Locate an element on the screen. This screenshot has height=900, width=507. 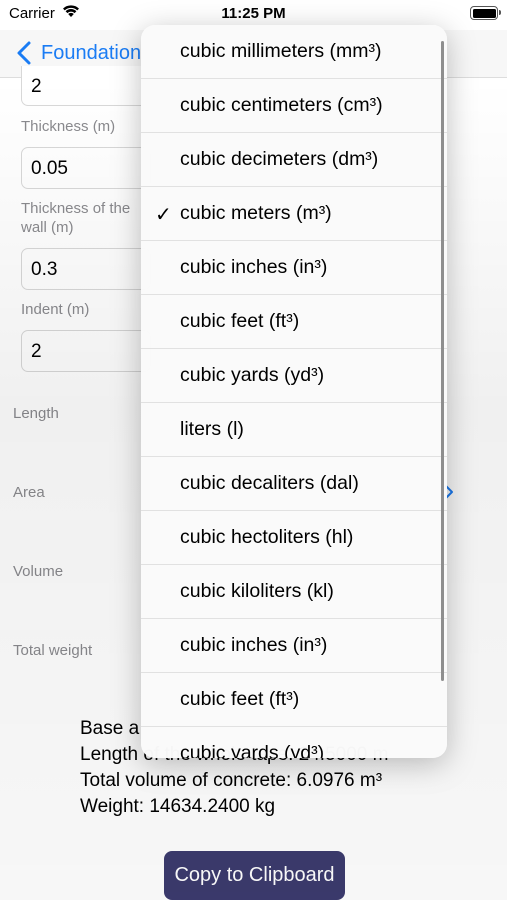
menu-scrollbar is located at coordinates (442, 361).